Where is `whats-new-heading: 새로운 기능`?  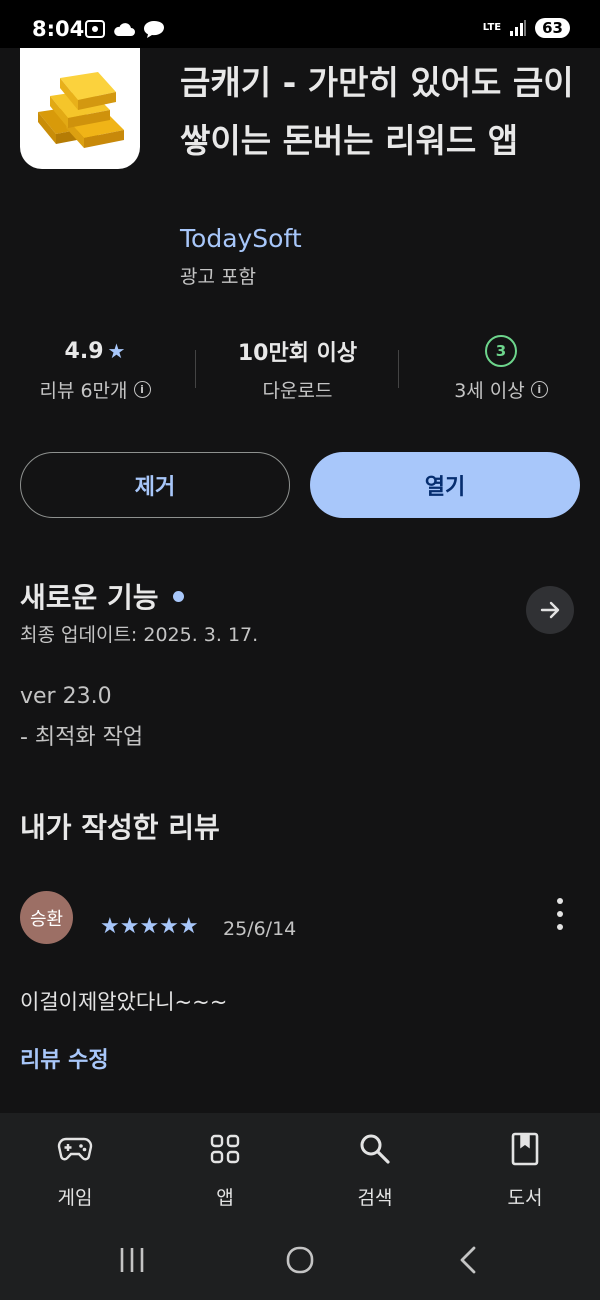 whats-new-heading: 새로운 기능 is located at coordinates (102, 596).